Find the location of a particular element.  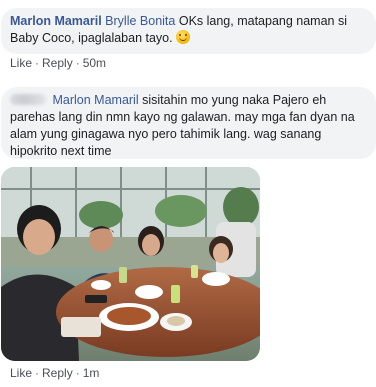

comment-author: Marlon Mamaril is located at coordinates (56, 21).